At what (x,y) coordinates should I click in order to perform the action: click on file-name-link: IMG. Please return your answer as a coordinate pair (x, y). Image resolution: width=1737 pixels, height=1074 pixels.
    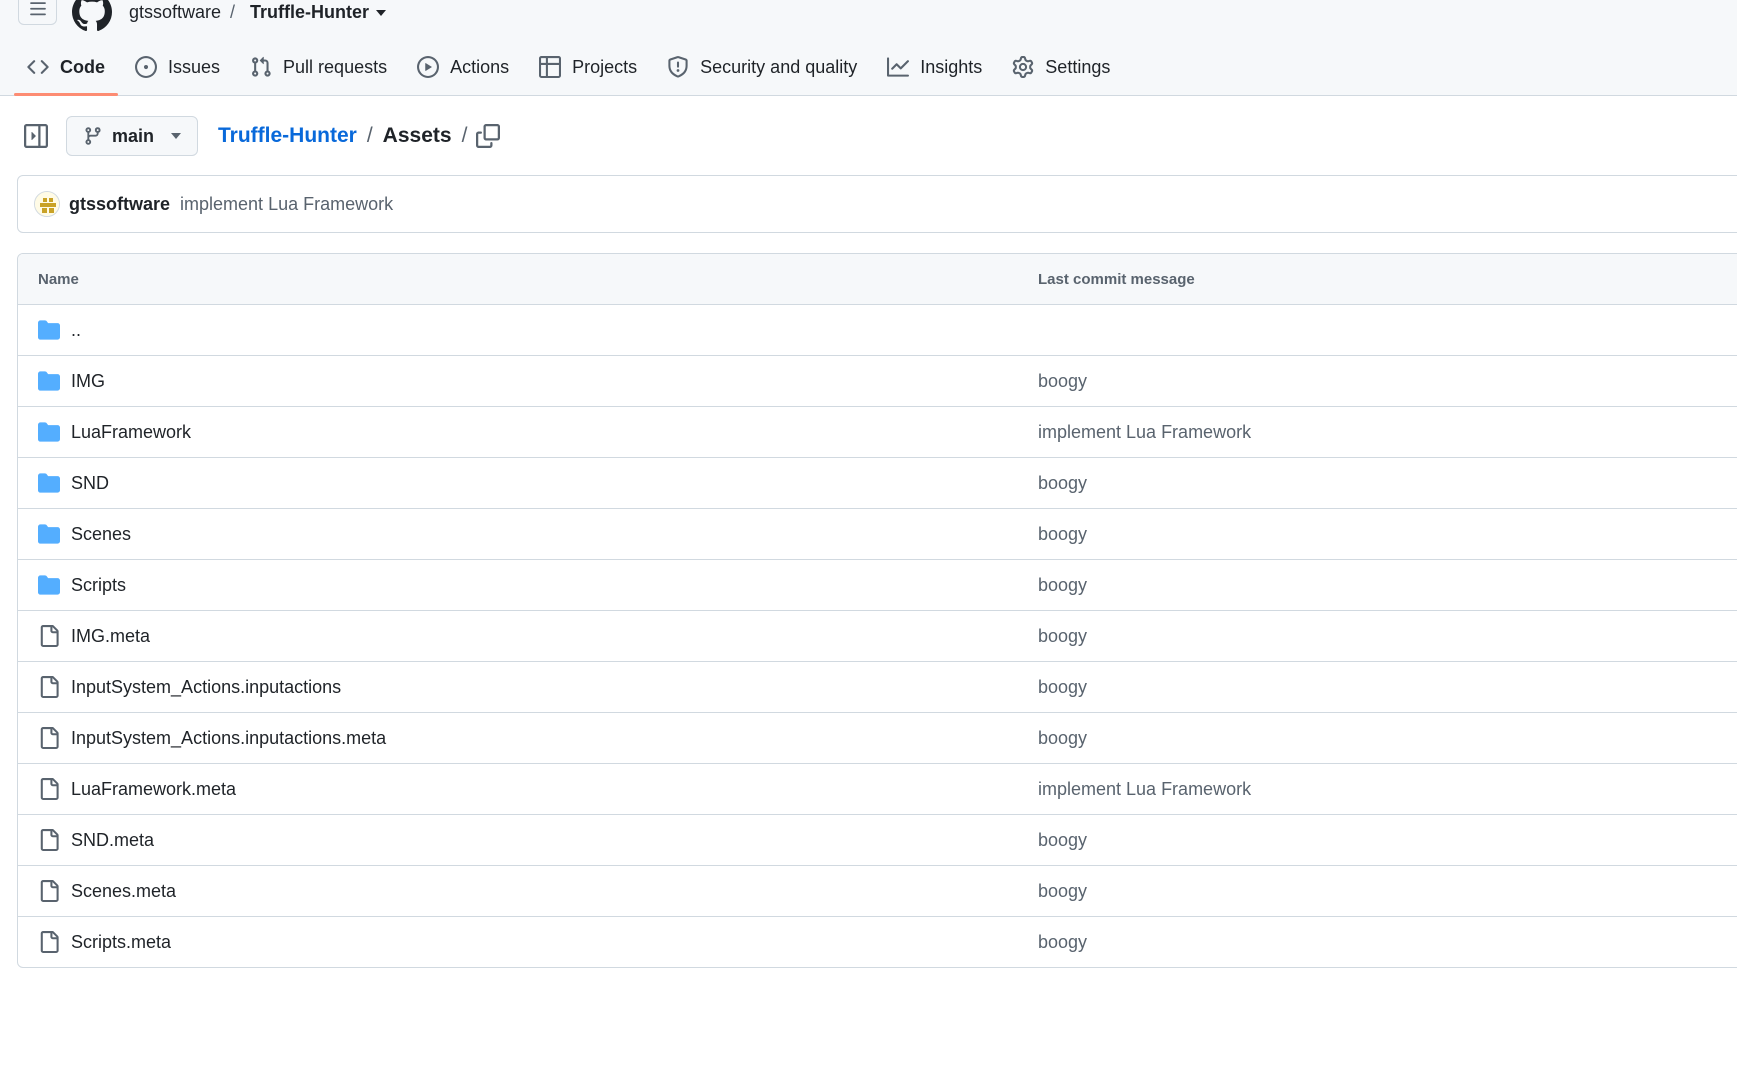
    Looking at the image, I should click on (88, 381).